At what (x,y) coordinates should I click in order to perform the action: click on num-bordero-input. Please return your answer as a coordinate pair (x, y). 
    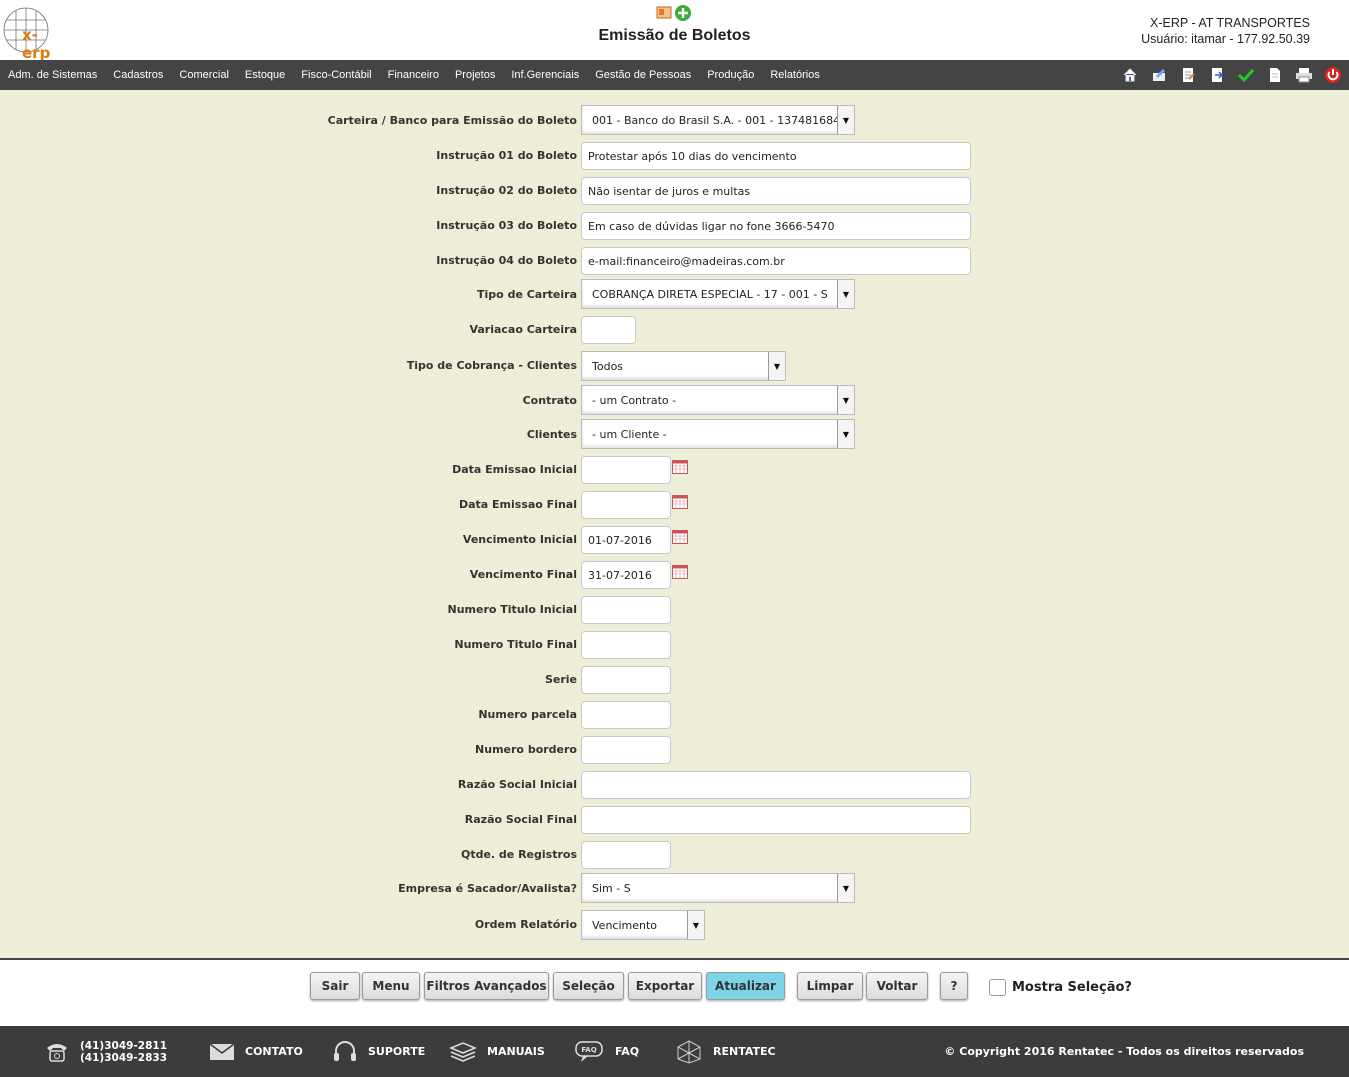
    Looking at the image, I should click on (626, 750).